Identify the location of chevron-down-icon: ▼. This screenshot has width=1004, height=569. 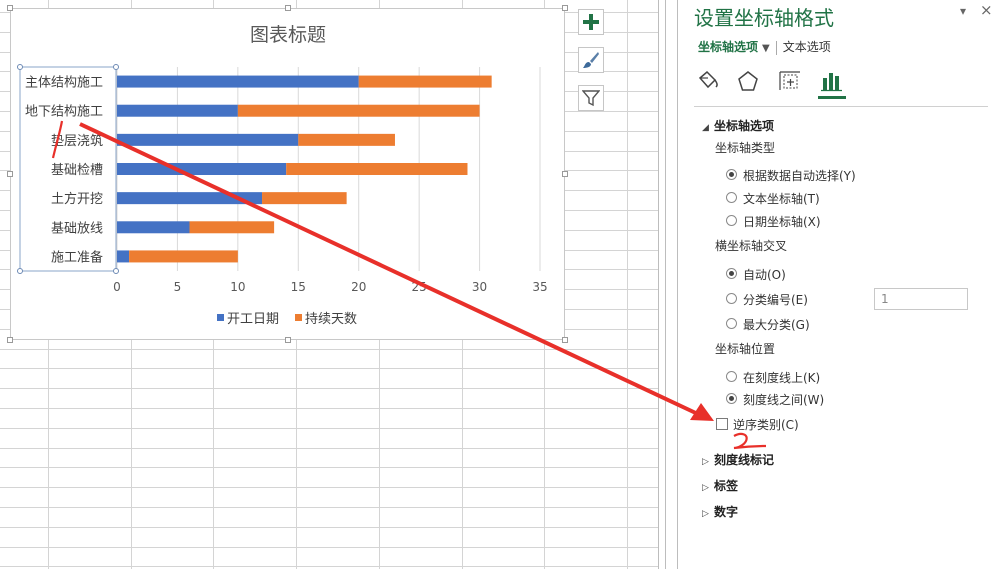
(766, 48).